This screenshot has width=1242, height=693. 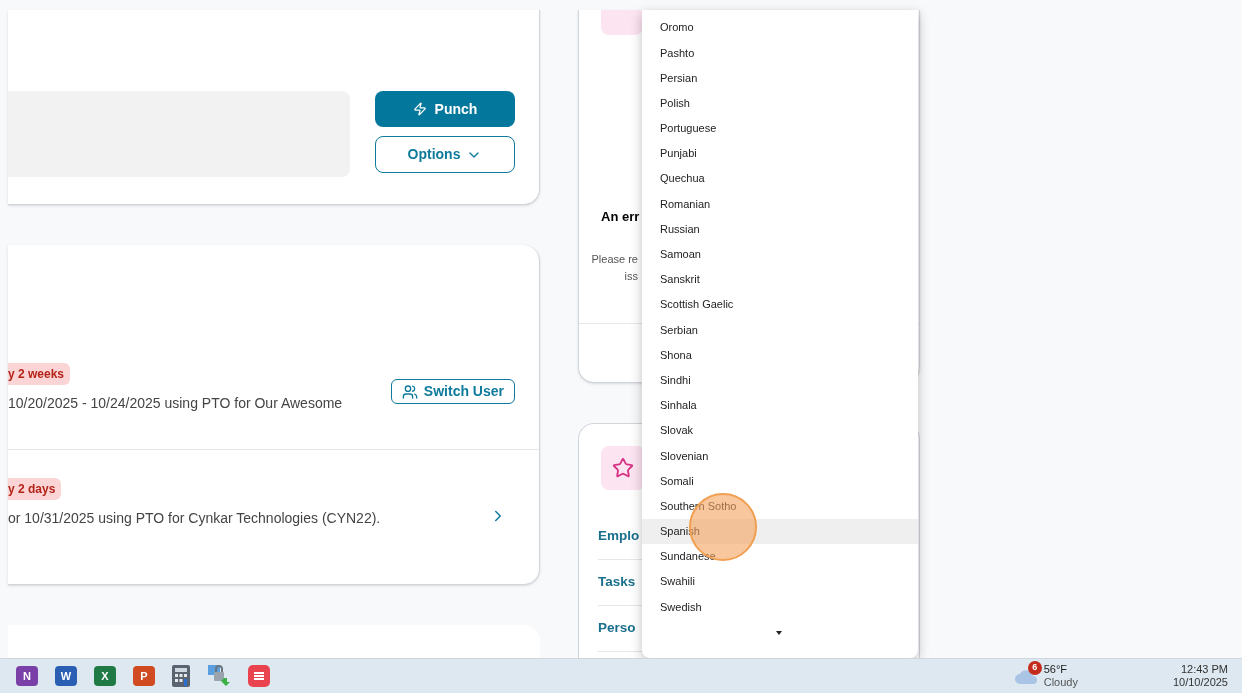 I want to click on language-option: Portuguese, so click(x=780, y=128).